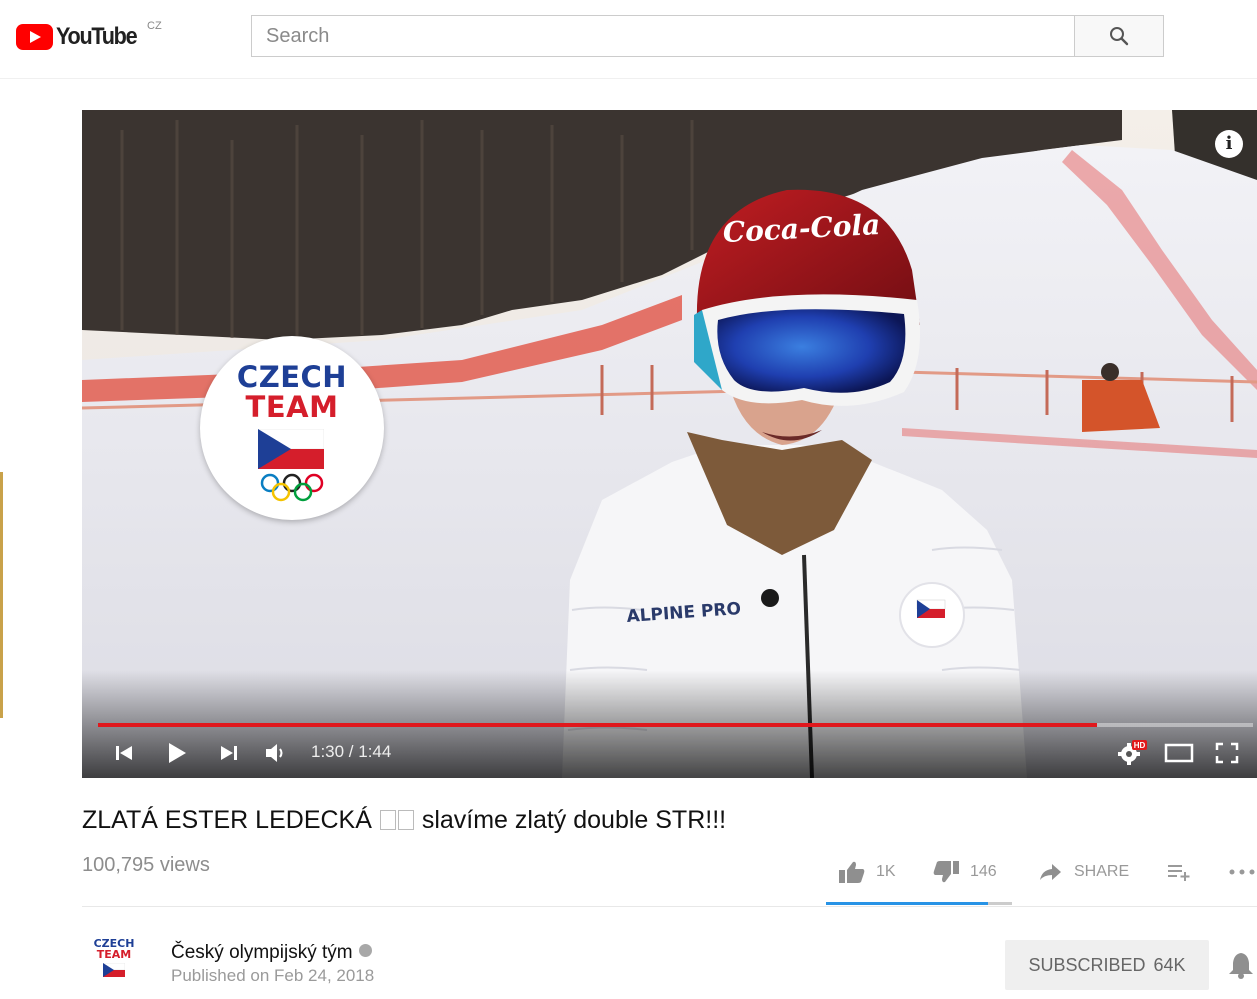 The image size is (1257, 999). I want to click on dislike-button: 146, so click(964, 872).